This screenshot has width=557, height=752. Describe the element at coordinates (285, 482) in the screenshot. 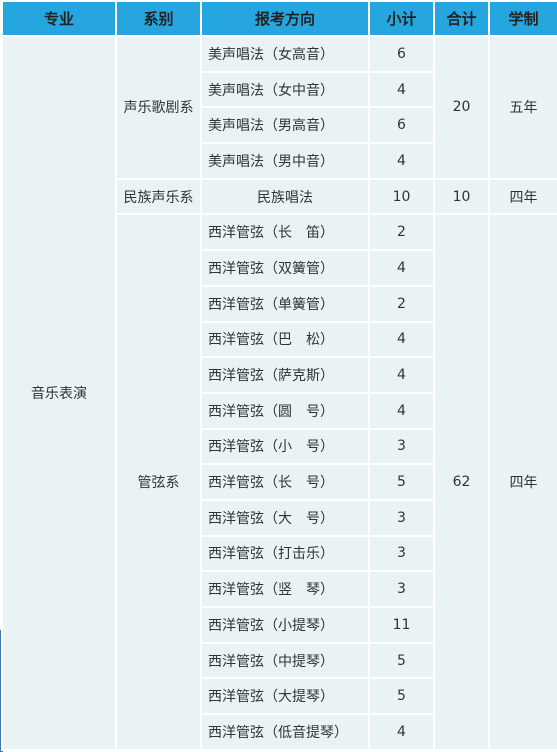

I see `direction-cell: 西洋管弦（长 号）` at that location.